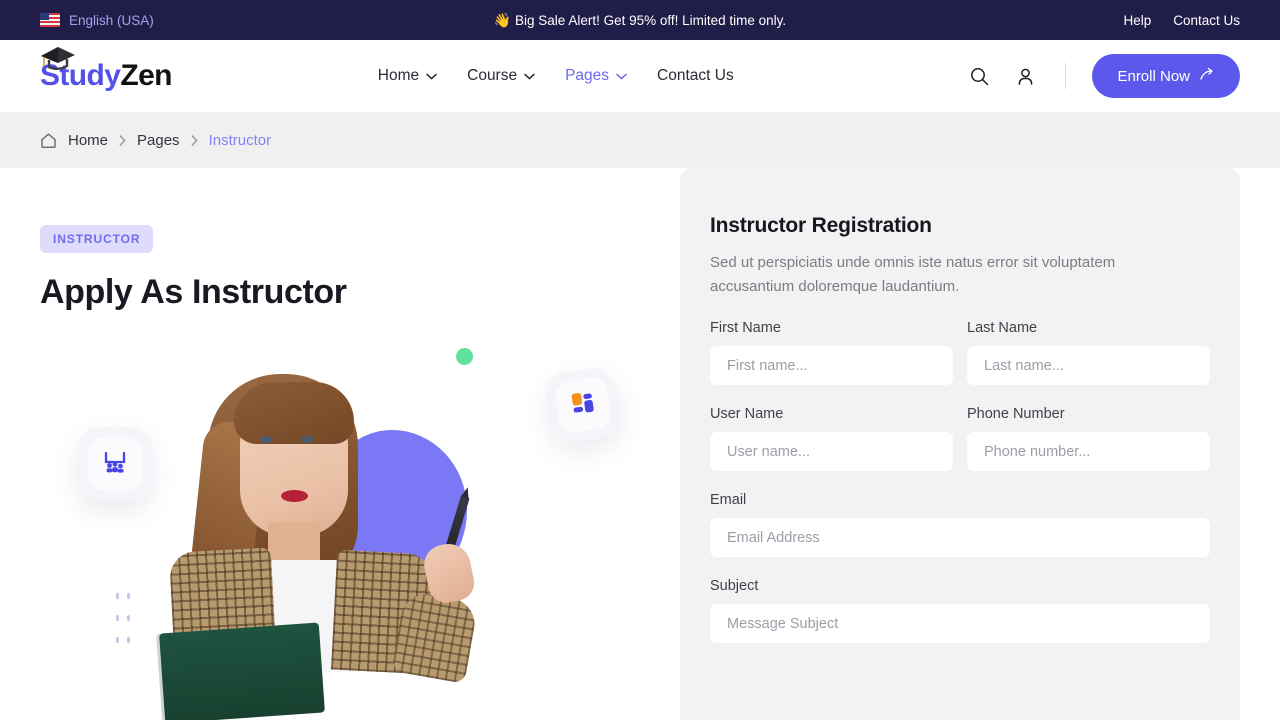  I want to click on subject-label: Subject, so click(734, 586).